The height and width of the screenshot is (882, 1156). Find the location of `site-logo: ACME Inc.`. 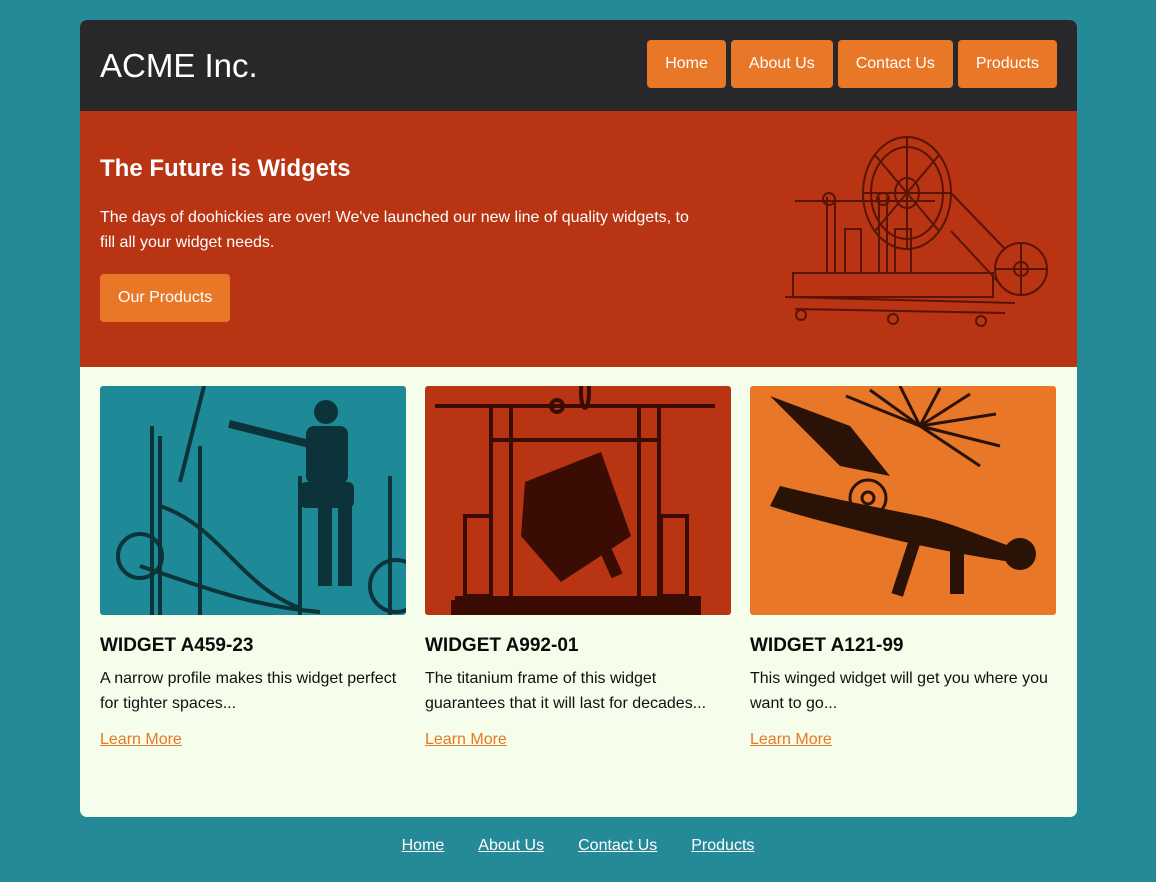

site-logo: ACME Inc. is located at coordinates (179, 65).